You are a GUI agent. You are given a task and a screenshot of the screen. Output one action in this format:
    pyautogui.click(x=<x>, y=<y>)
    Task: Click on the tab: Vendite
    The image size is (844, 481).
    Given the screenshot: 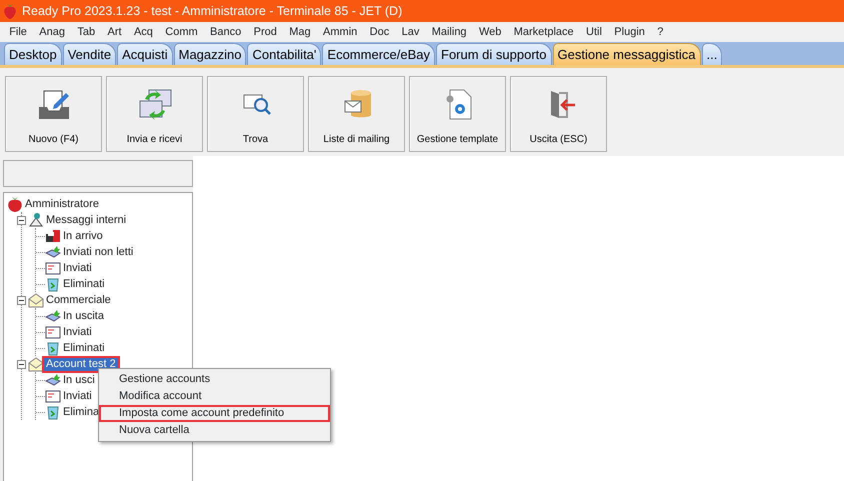 What is the action you would take?
    pyautogui.click(x=89, y=54)
    